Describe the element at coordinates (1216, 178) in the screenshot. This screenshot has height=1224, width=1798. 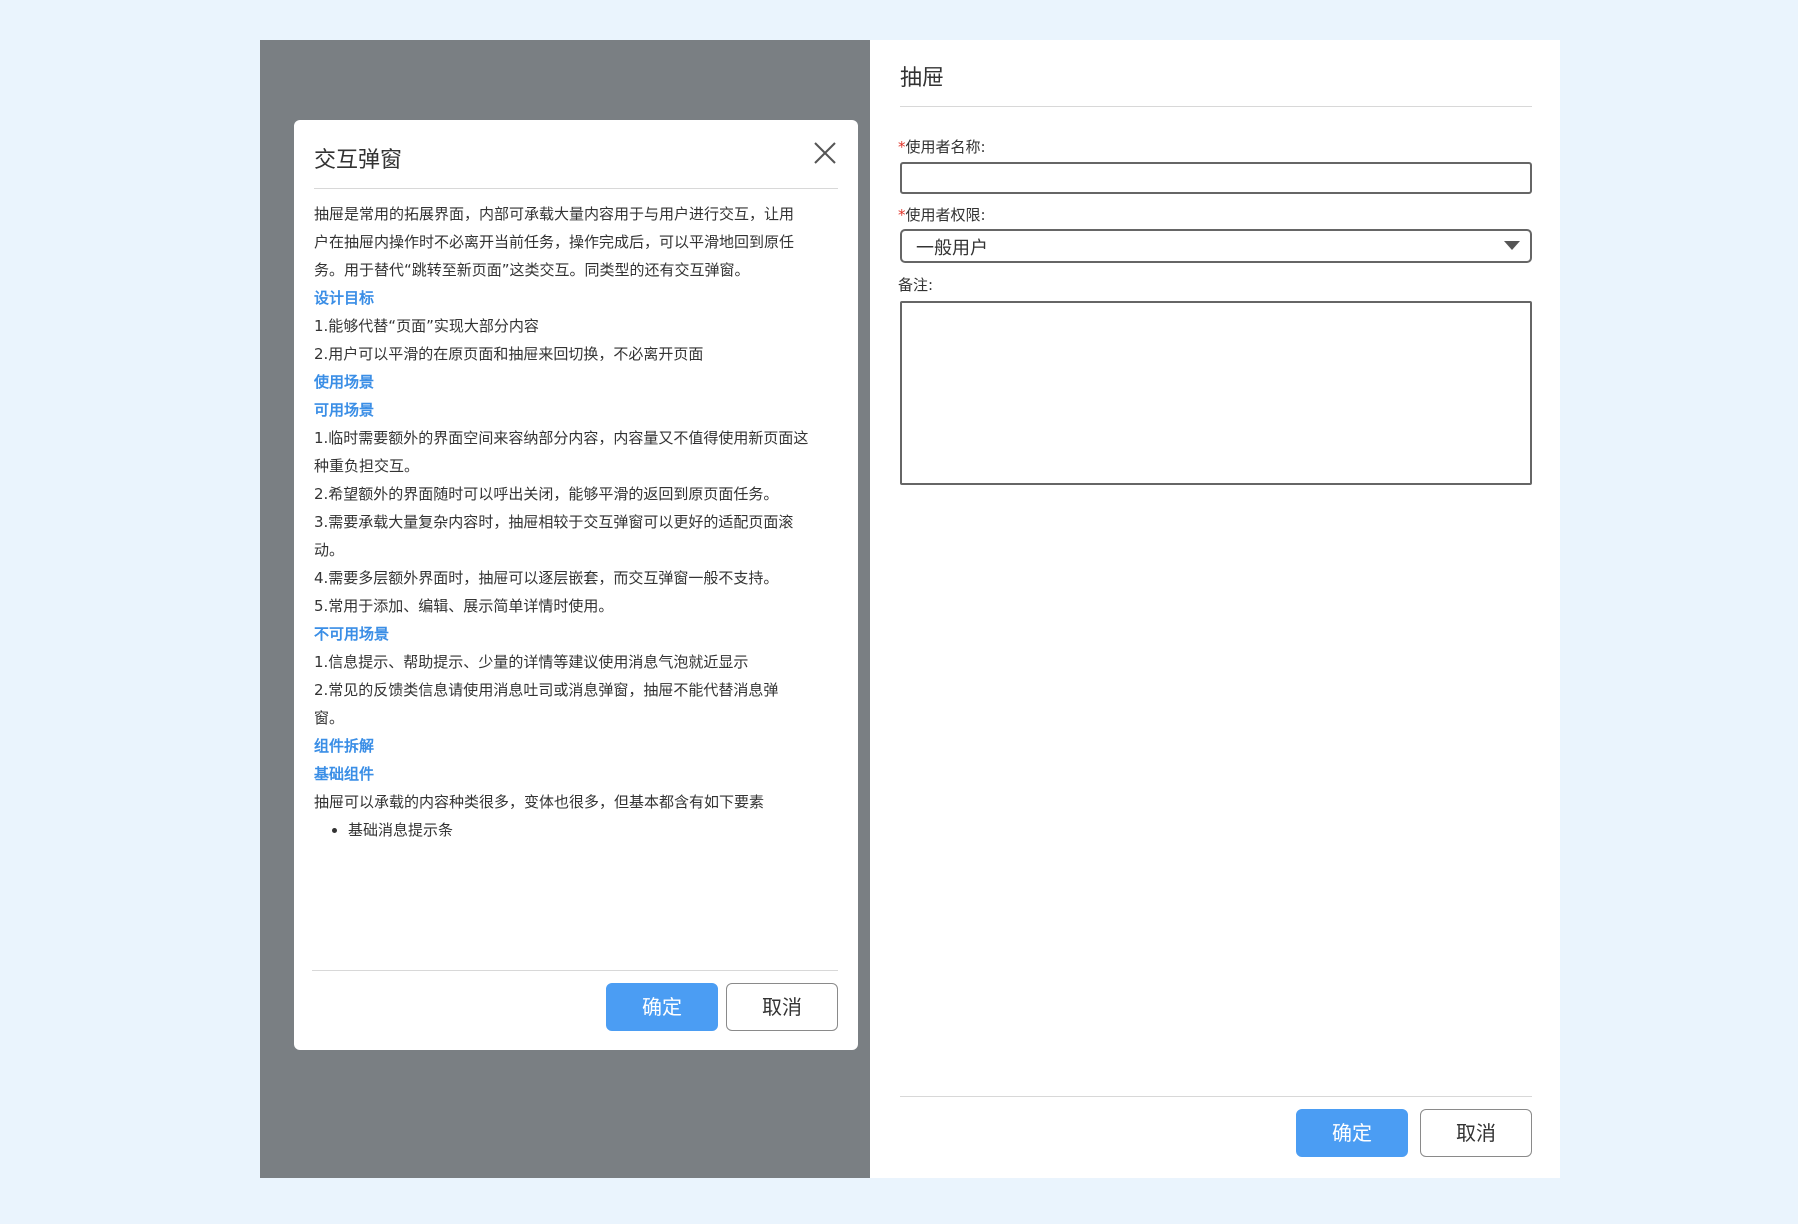
I see `username-input` at that location.